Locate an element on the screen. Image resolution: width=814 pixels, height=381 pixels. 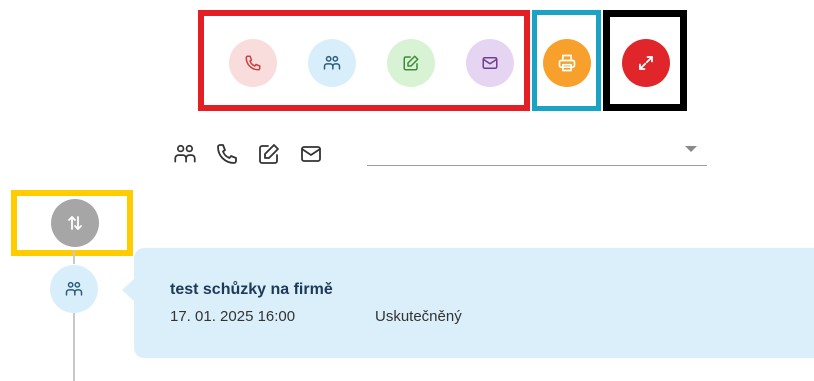
email-activity-button is located at coordinates (490, 63).